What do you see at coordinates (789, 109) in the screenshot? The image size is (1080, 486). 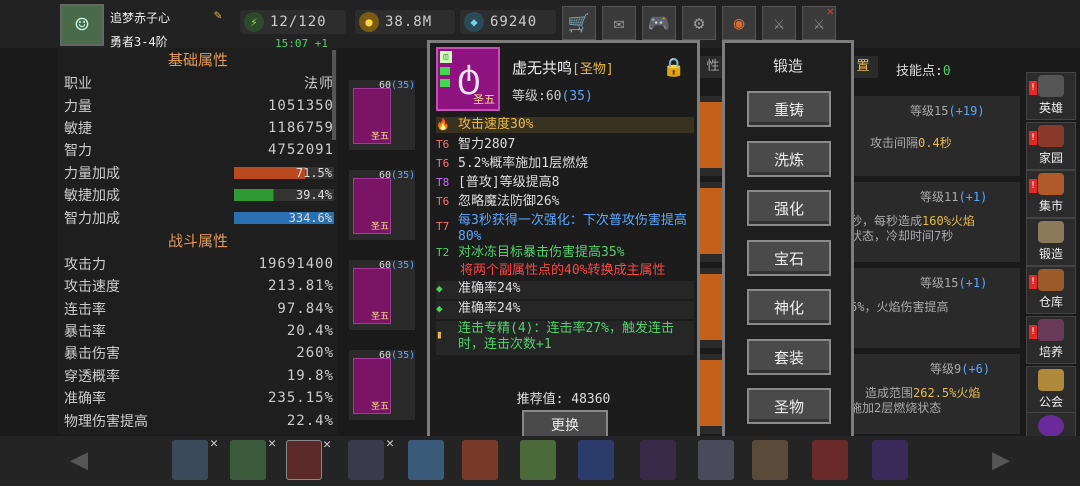 I see `reforge-button: 重铸` at bounding box center [789, 109].